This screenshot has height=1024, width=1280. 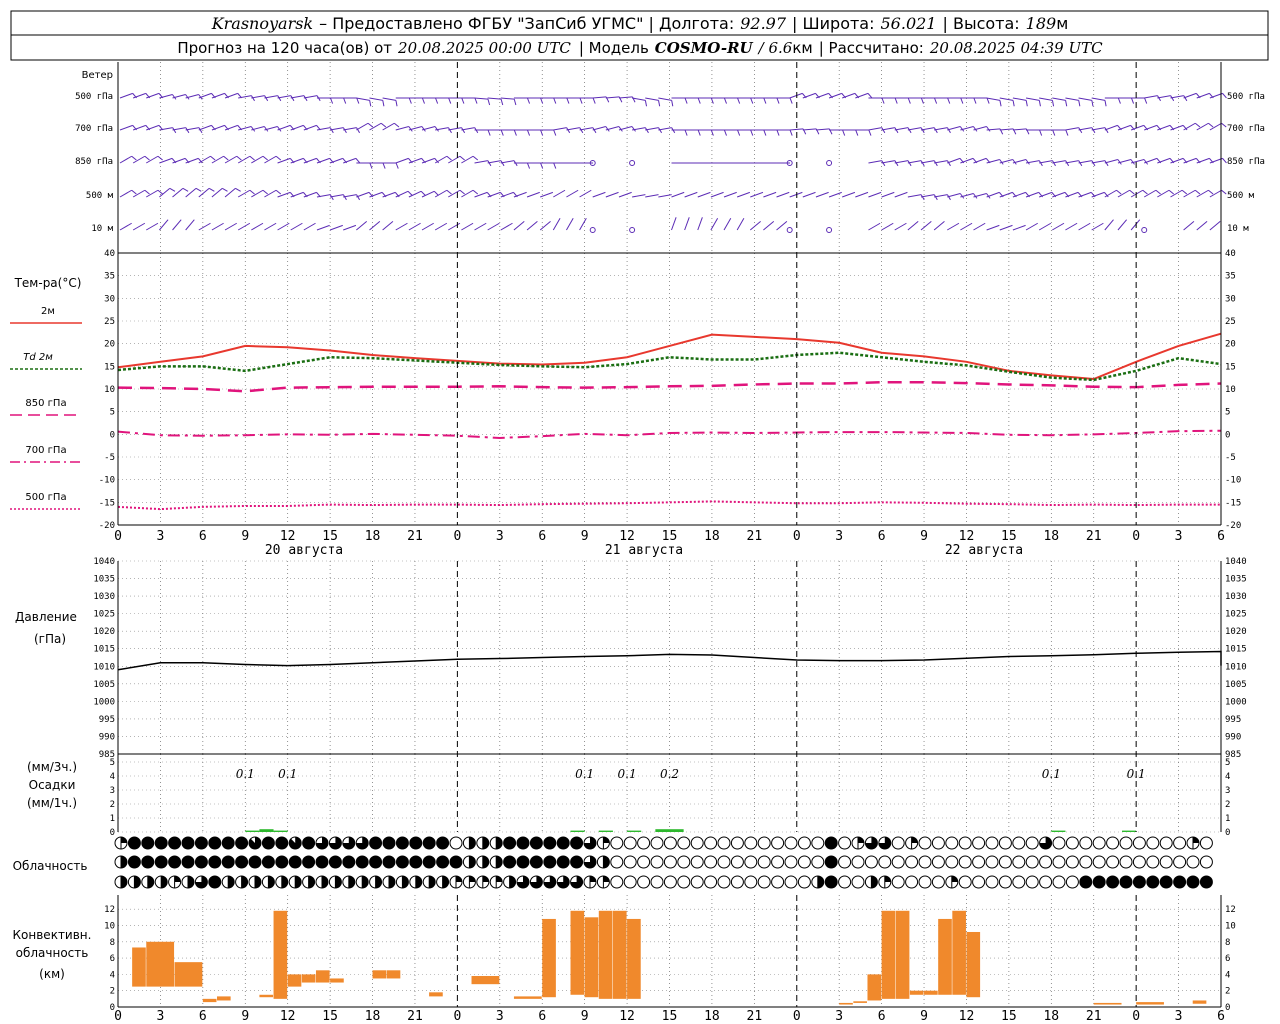 What do you see at coordinates (585, 536) in the screenshot?
I see `hour-tick-label: 9` at bounding box center [585, 536].